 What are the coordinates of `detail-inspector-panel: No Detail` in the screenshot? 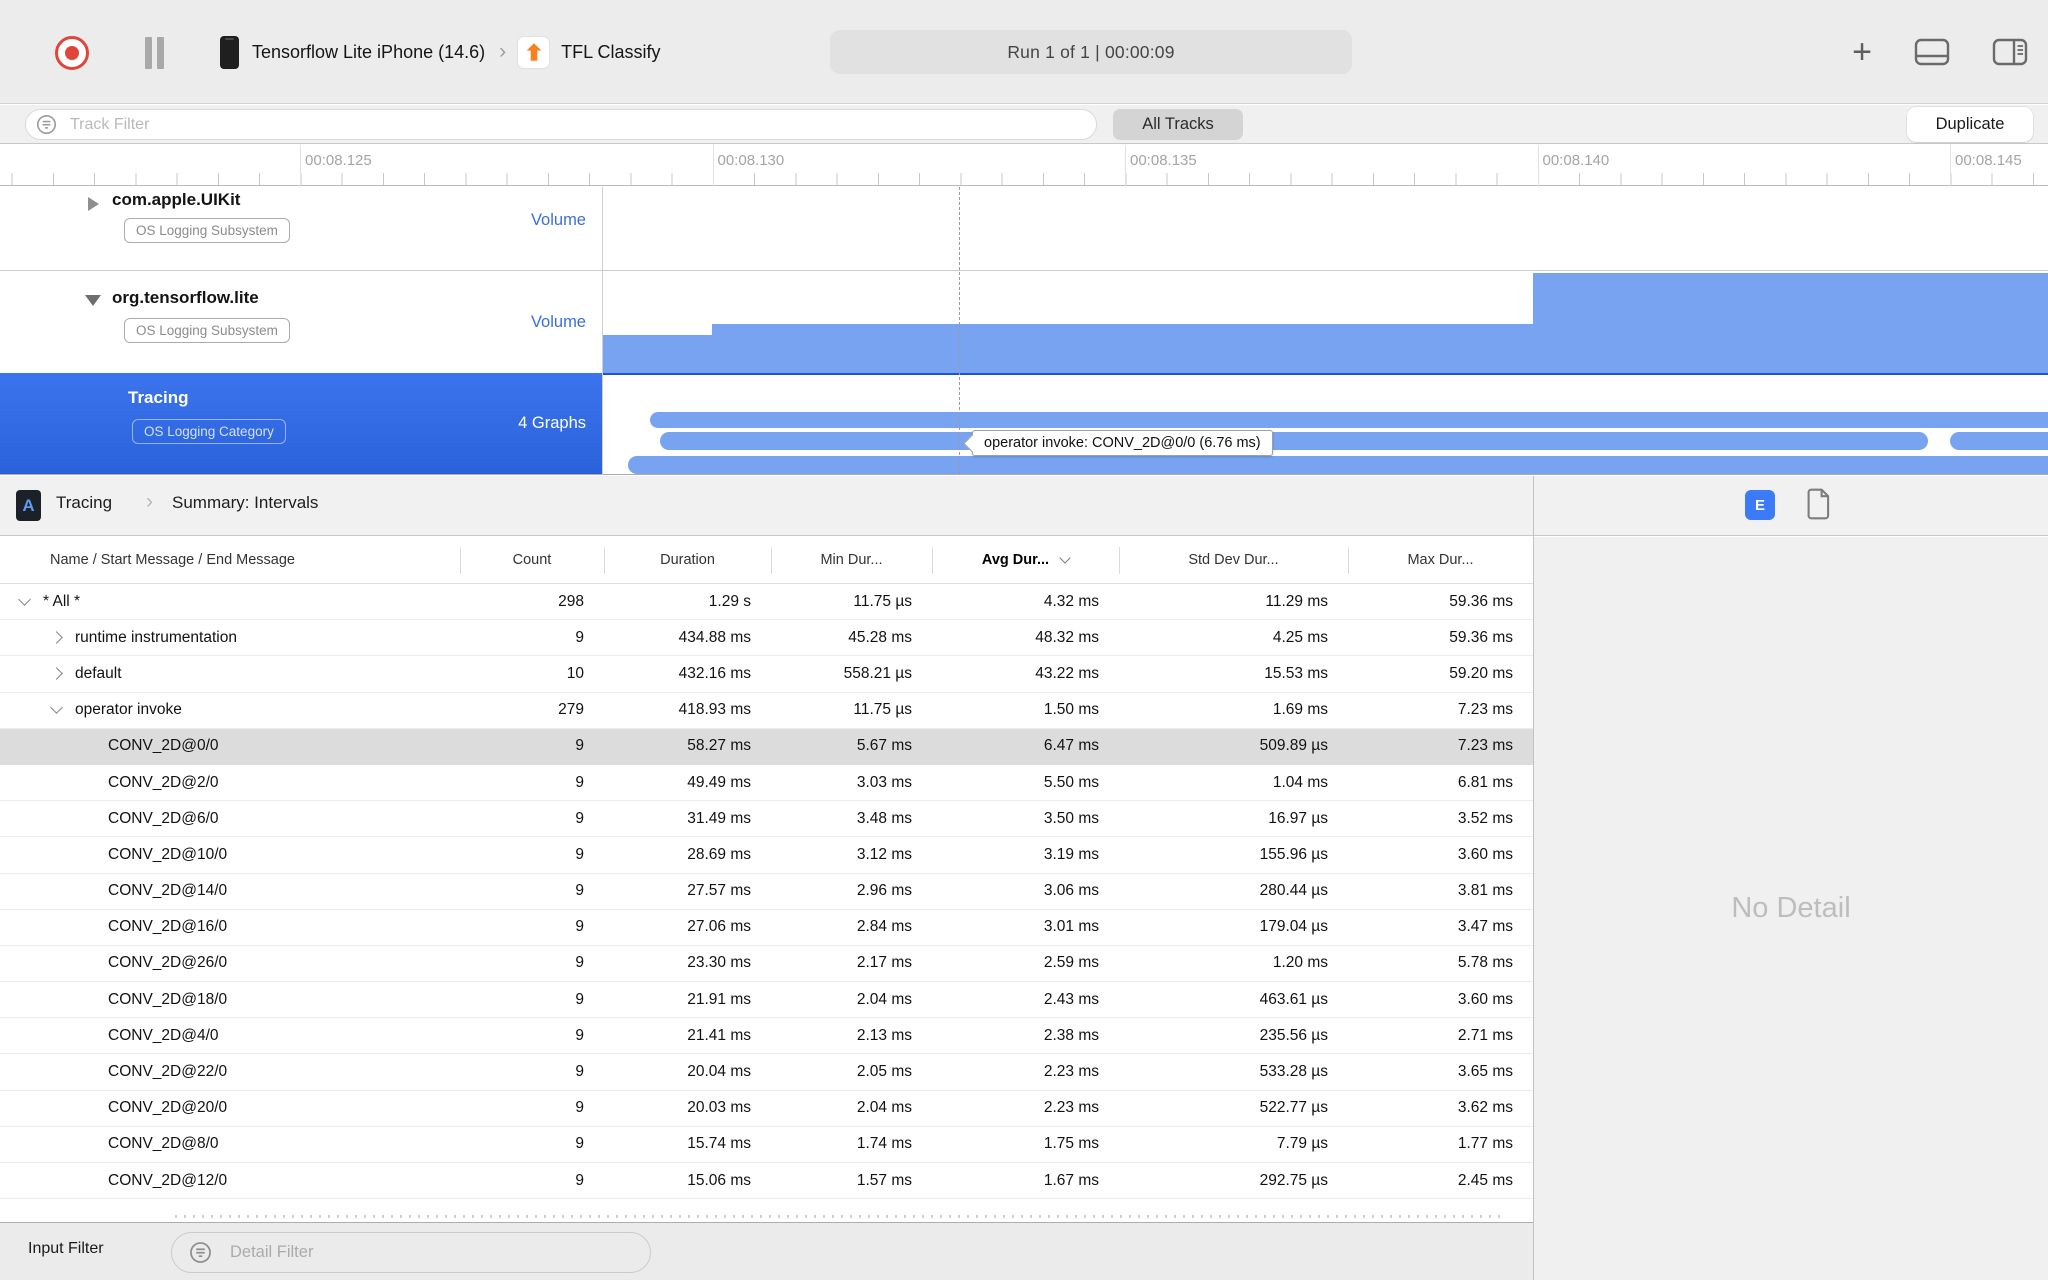 It's located at (1791, 908).